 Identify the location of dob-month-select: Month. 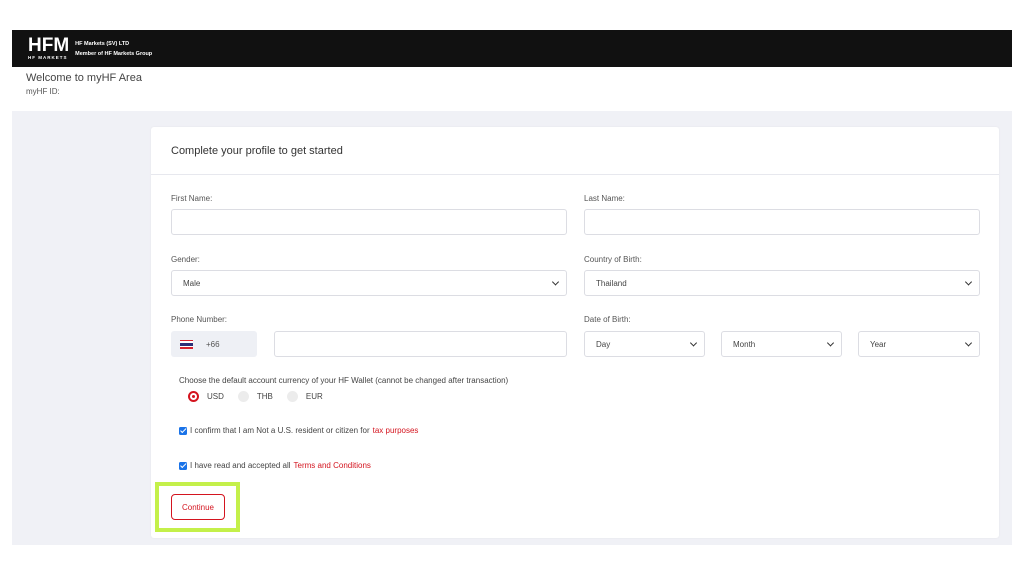
(781, 344).